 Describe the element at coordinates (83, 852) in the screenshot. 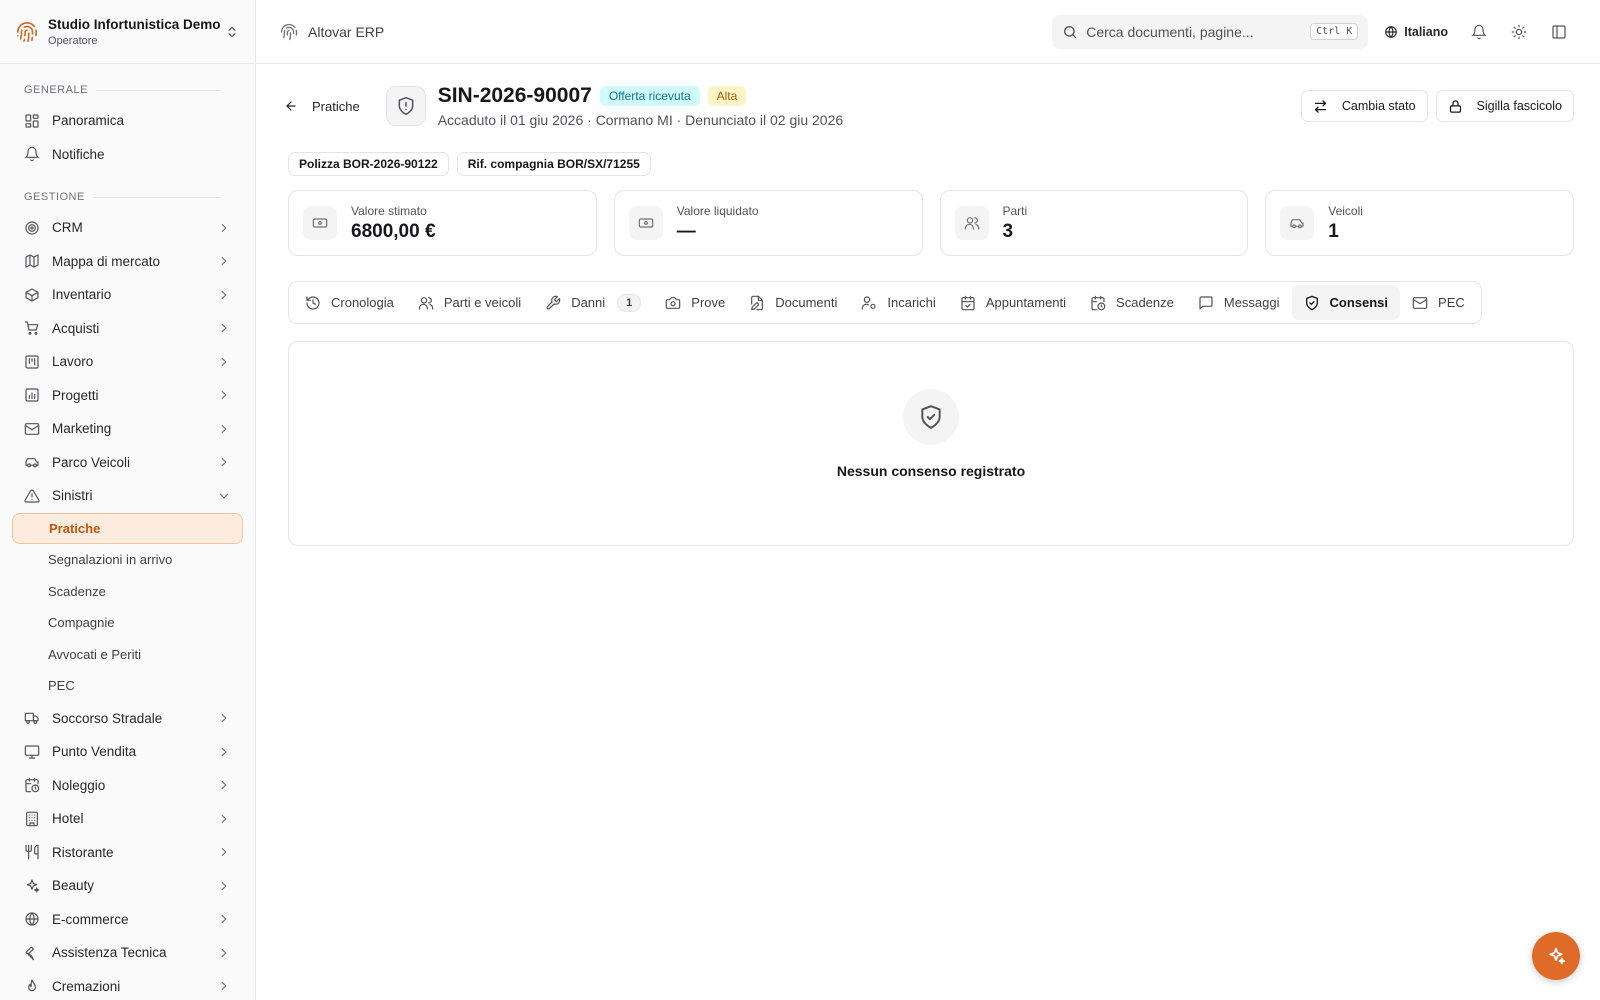

I see `sidebar-item-label: Ristorante` at that location.